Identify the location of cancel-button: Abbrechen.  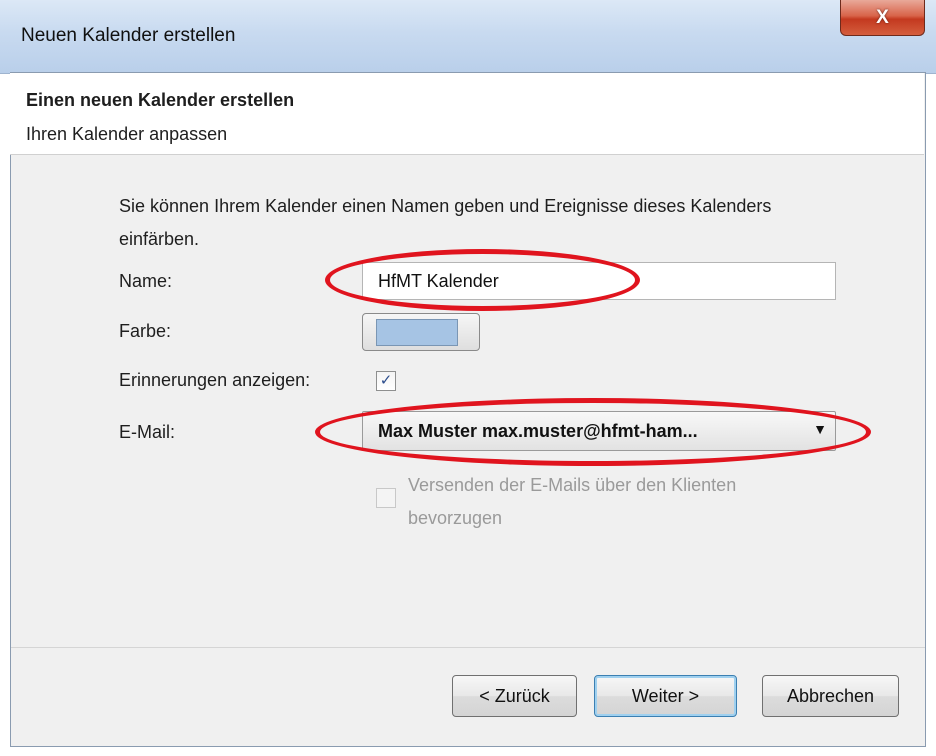
(830, 696).